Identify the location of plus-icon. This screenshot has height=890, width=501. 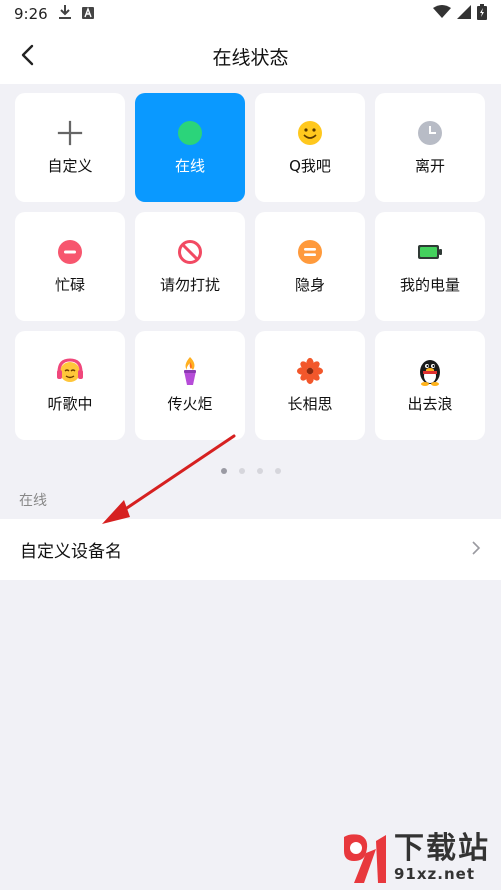
(70, 133).